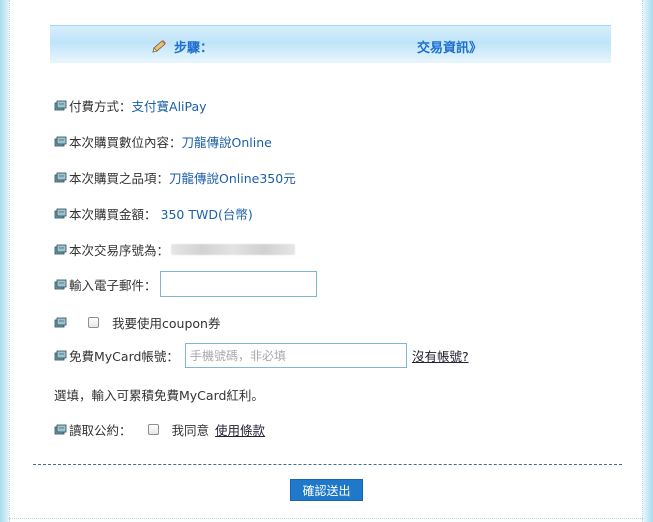 This screenshot has height=522, width=653. Describe the element at coordinates (226, 142) in the screenshot. I see `content-value: 刀龍傳說Online` at that location.